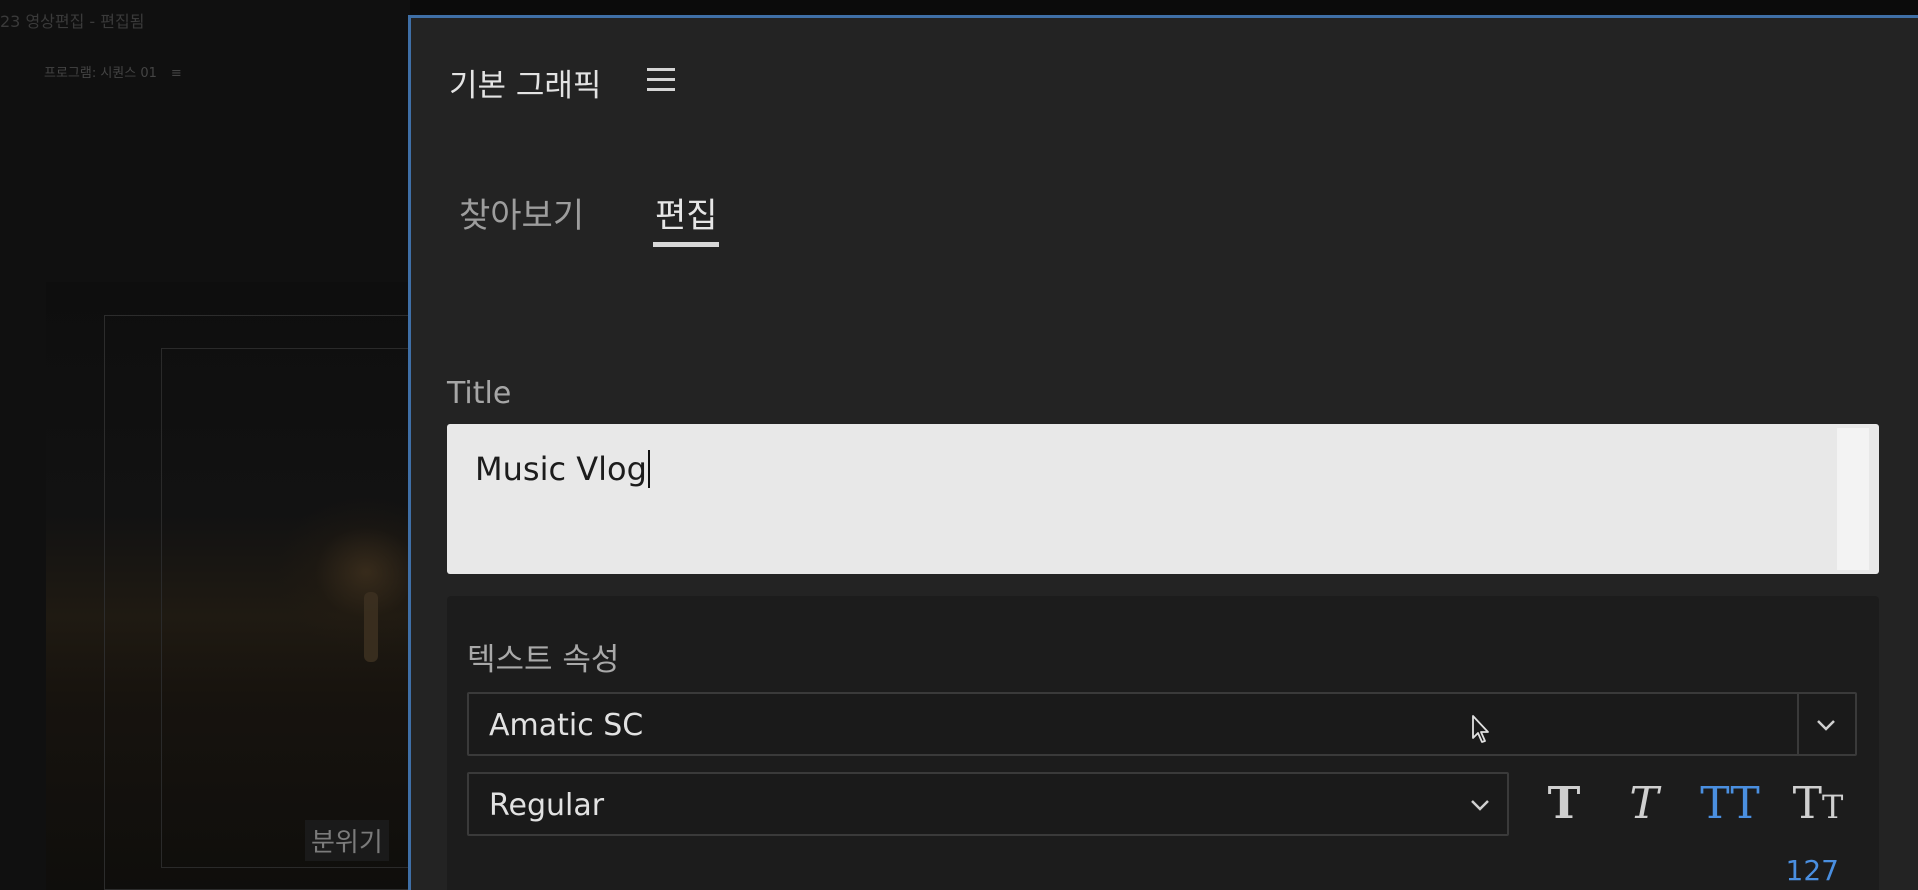 Image resolution: width=1918 pixels, height=890 pixels. I want to click on kerning-value: 127, so click(1812, 870).